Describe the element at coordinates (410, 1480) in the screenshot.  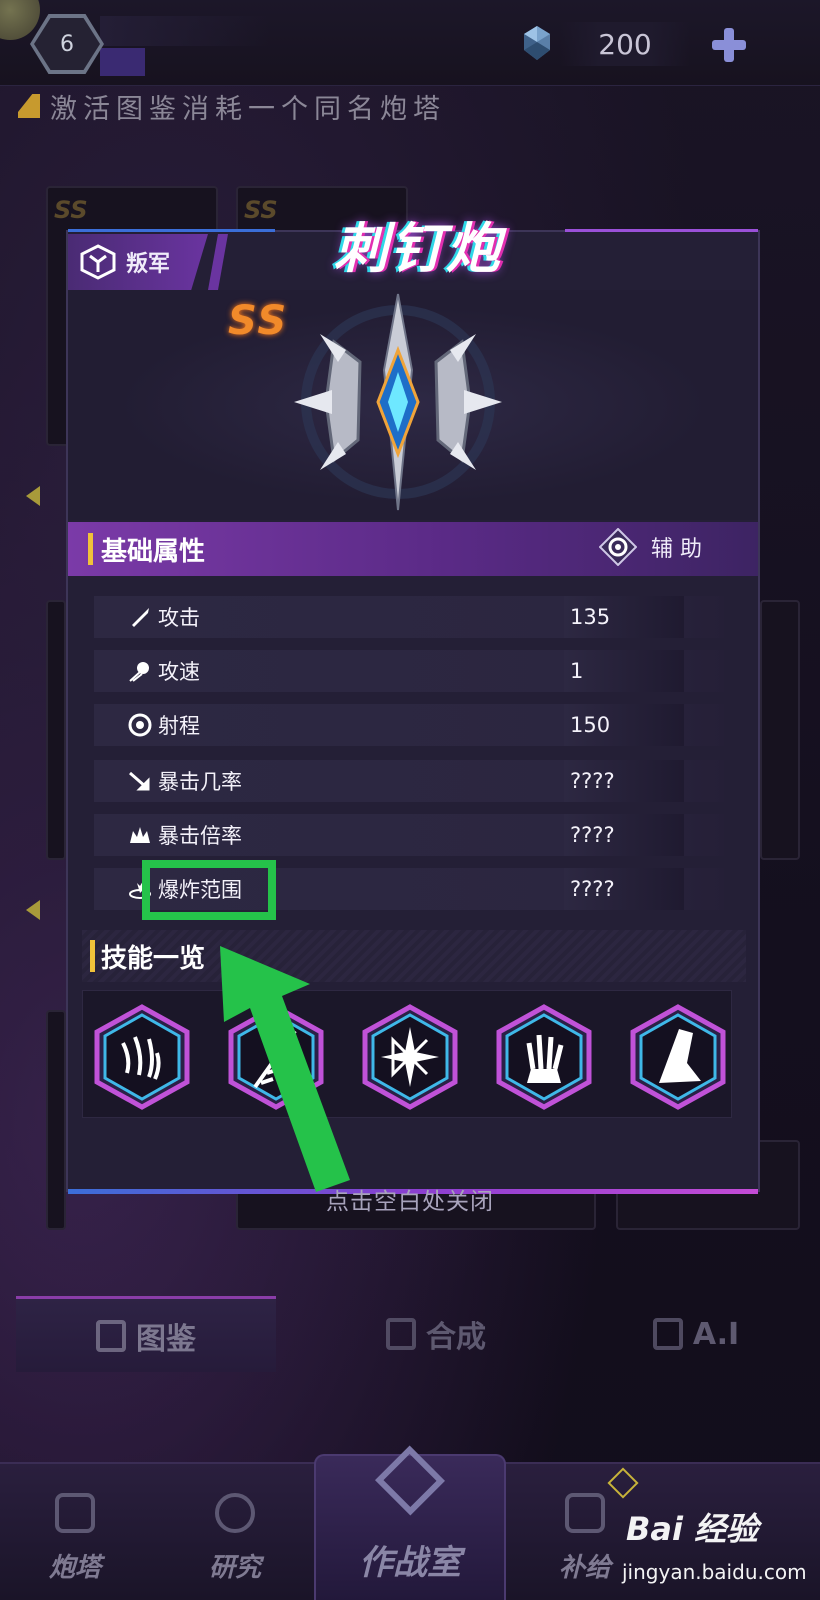
I see `war-room-diamond-icon` at that location.